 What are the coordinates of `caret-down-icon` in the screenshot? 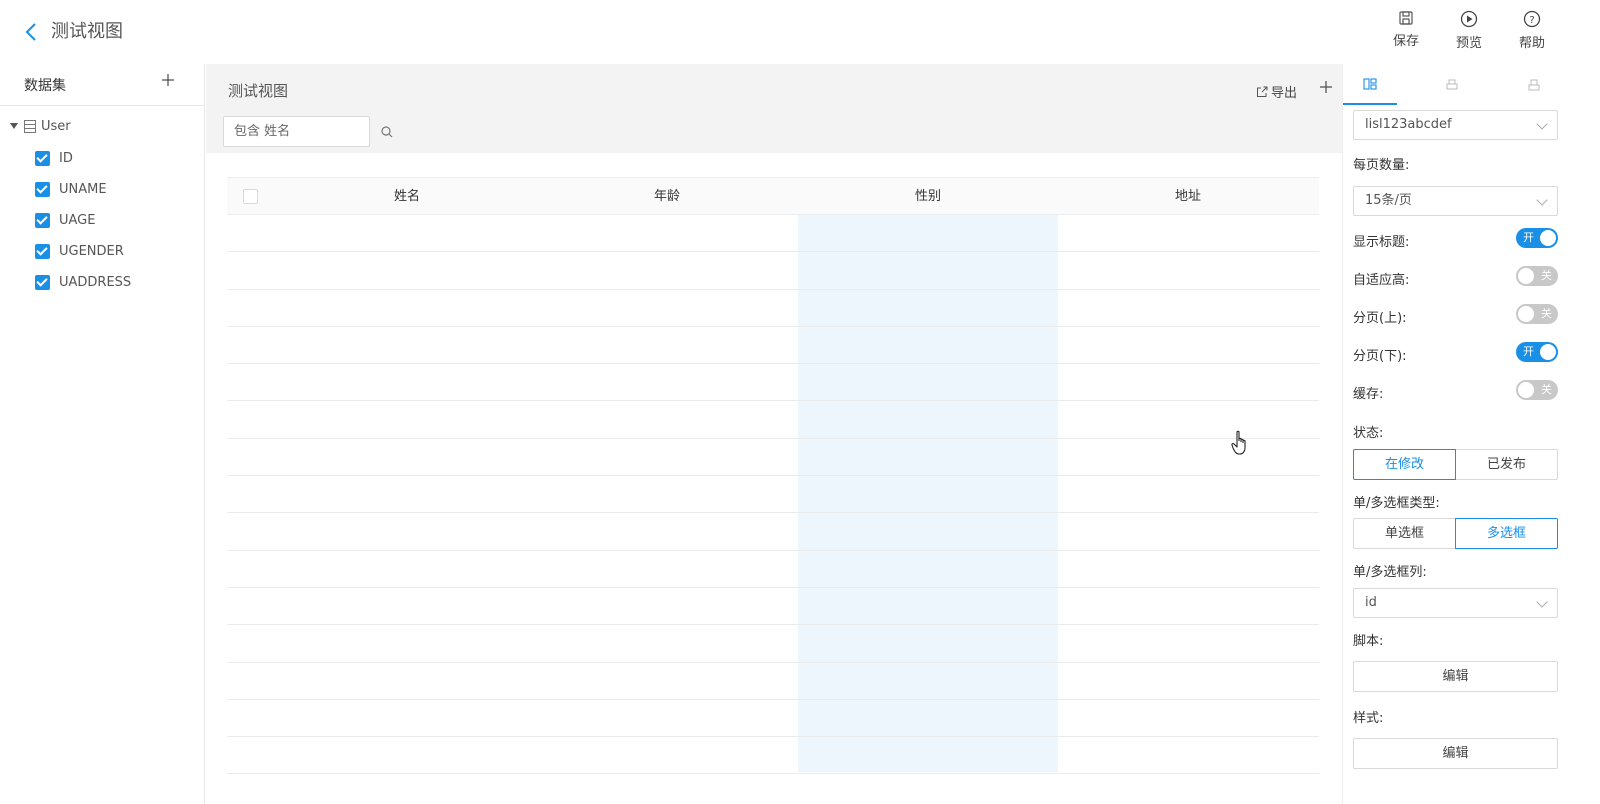 It's located at (14, 126).